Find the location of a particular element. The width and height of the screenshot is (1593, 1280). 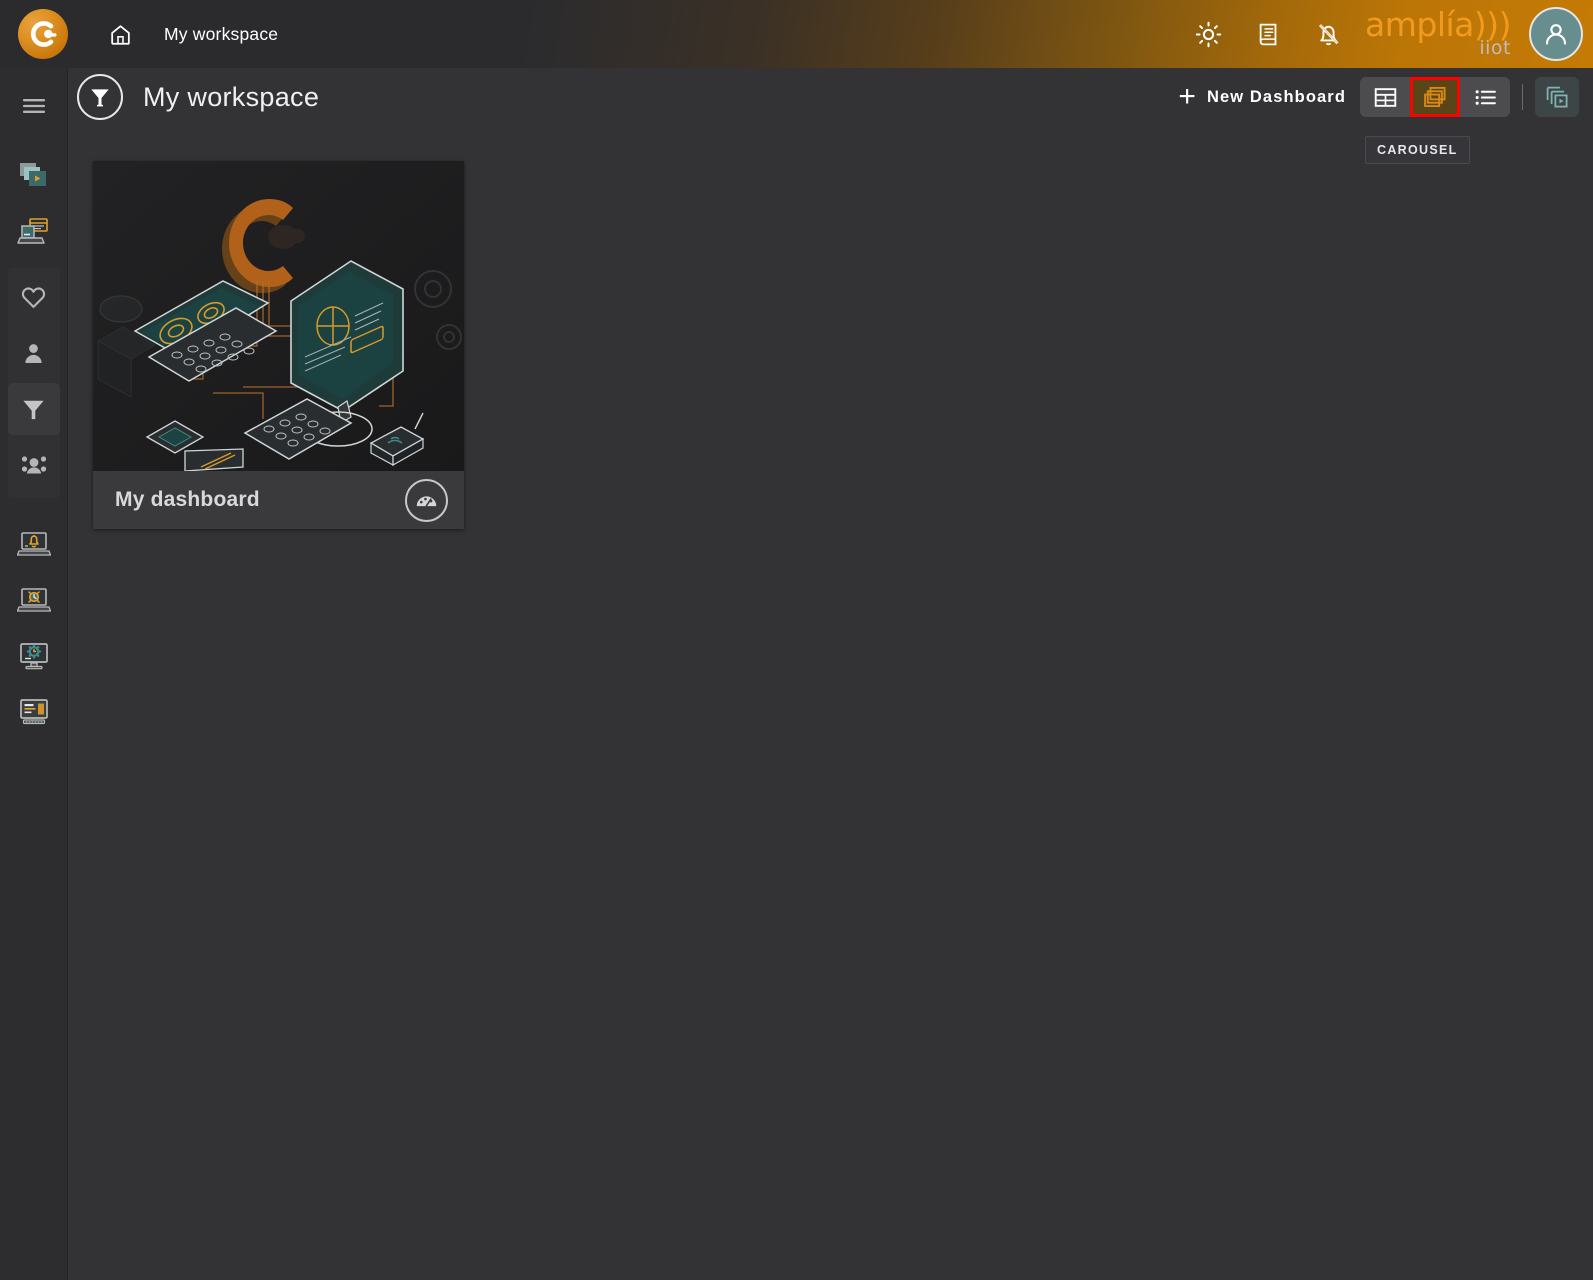

heart-icon is located at coordinates (33, 297).